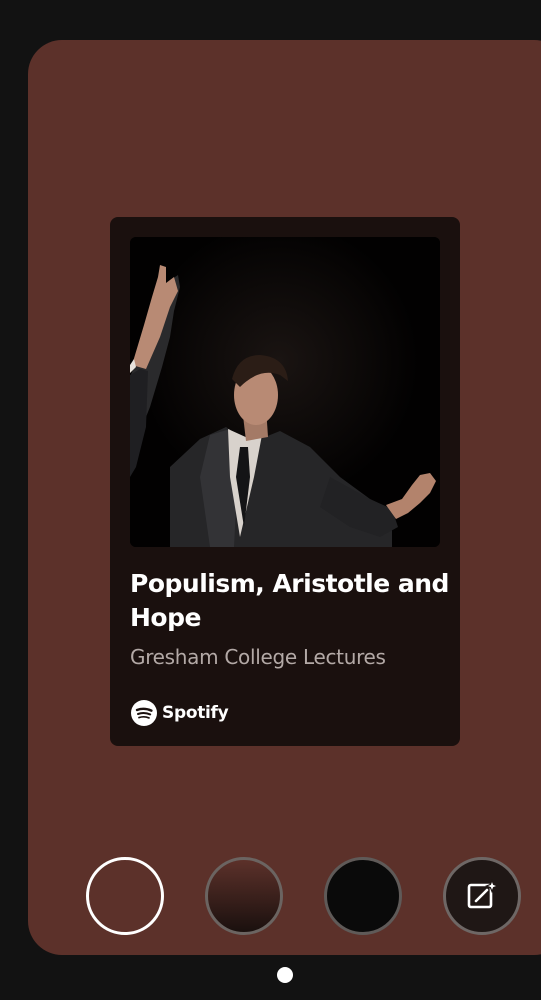 This screenshot has width=541, height=1000. I want to click on page-indicator-dot, so click(285, 975).